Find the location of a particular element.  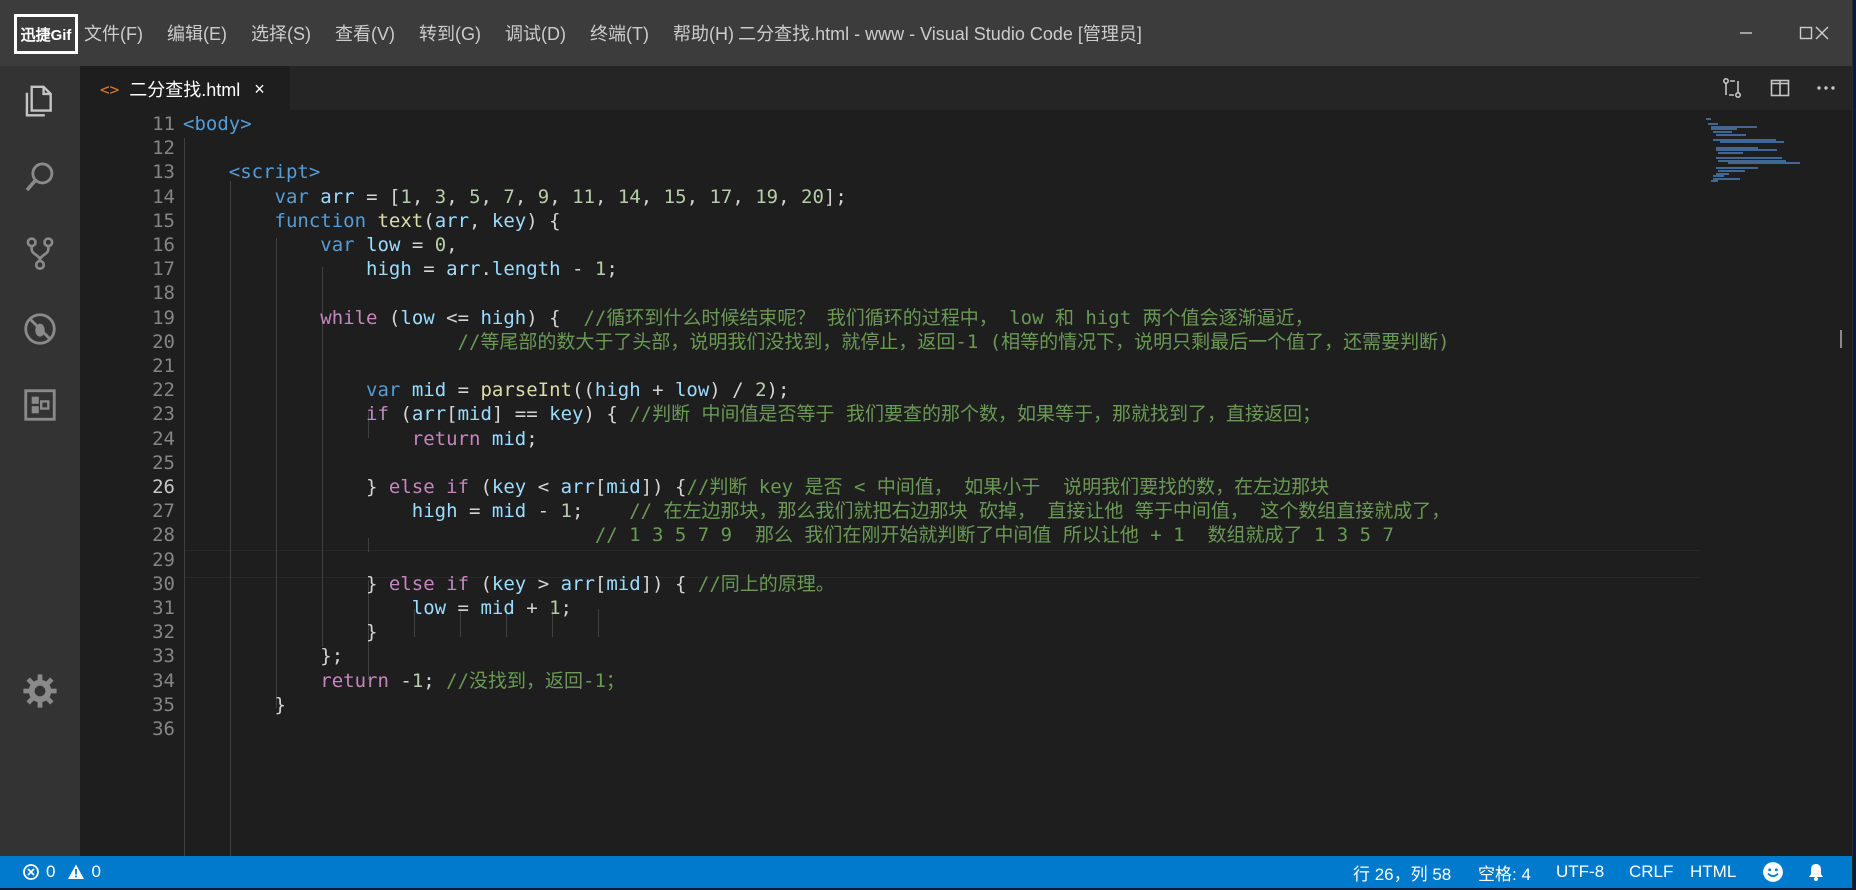

tab-bar: <> 二分查找.html × is located at coordinates (966, 88).